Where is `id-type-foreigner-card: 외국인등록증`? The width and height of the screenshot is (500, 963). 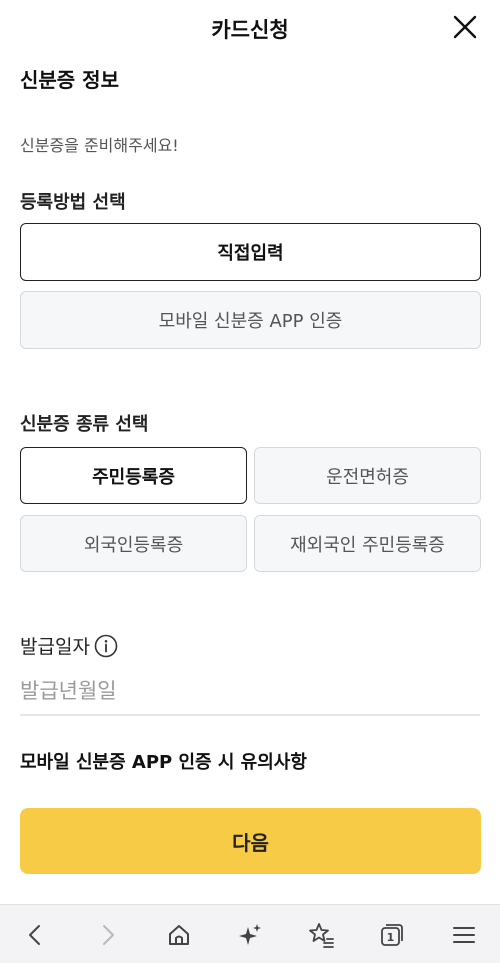
id-type-foreigner-card: 외국인등록증 is located at coordinates (133, 543).